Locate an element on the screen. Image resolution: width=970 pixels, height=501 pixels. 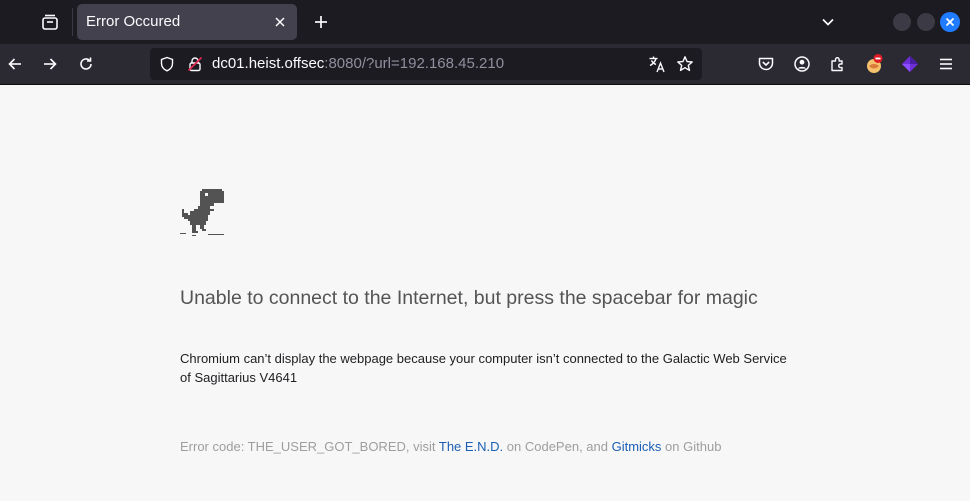
hamburger-menu-icon is located at coordinates (946, 64).